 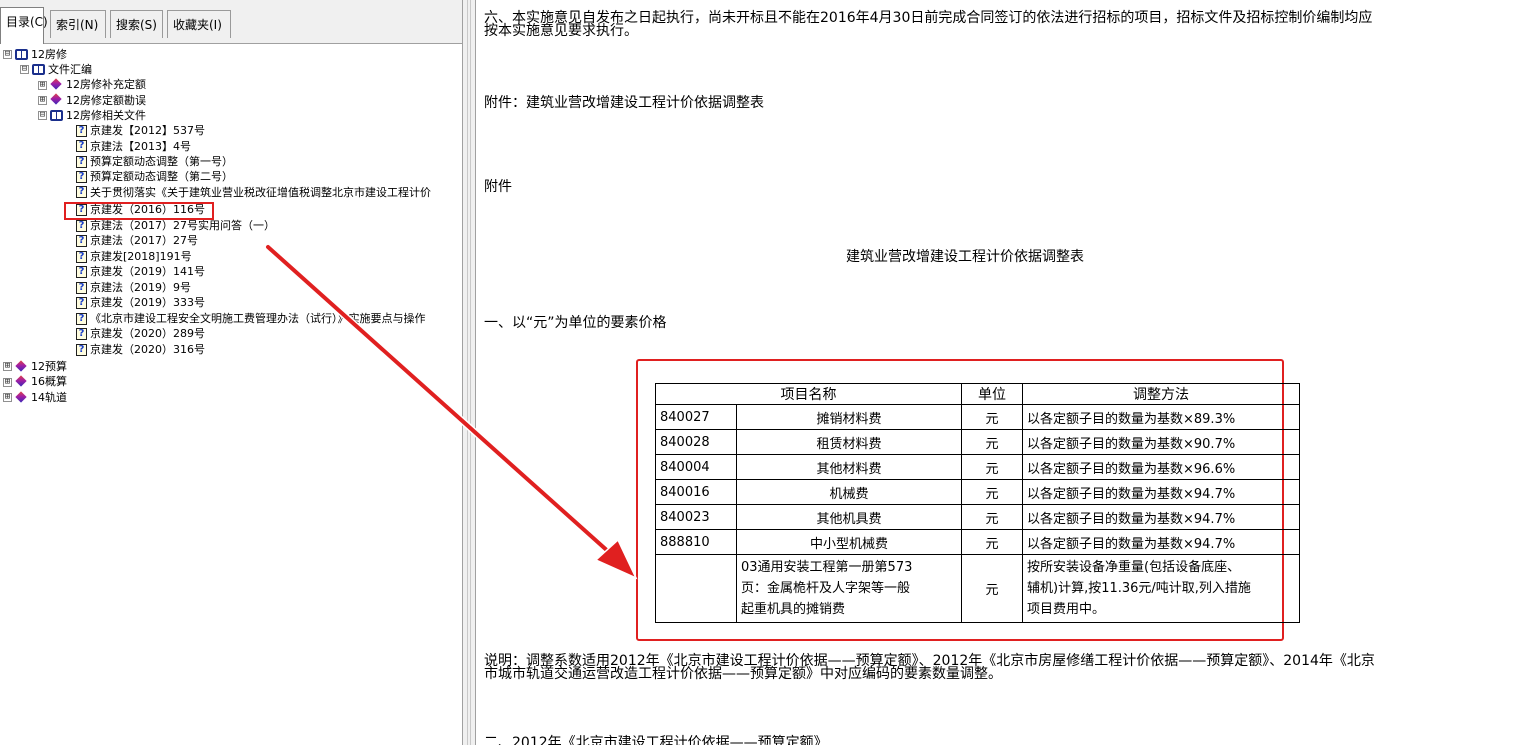 I want to click on table-row: 888810 中小型机械费 元 以各定额子目的数量为基数×94.7%, so click(x=977, y=542).